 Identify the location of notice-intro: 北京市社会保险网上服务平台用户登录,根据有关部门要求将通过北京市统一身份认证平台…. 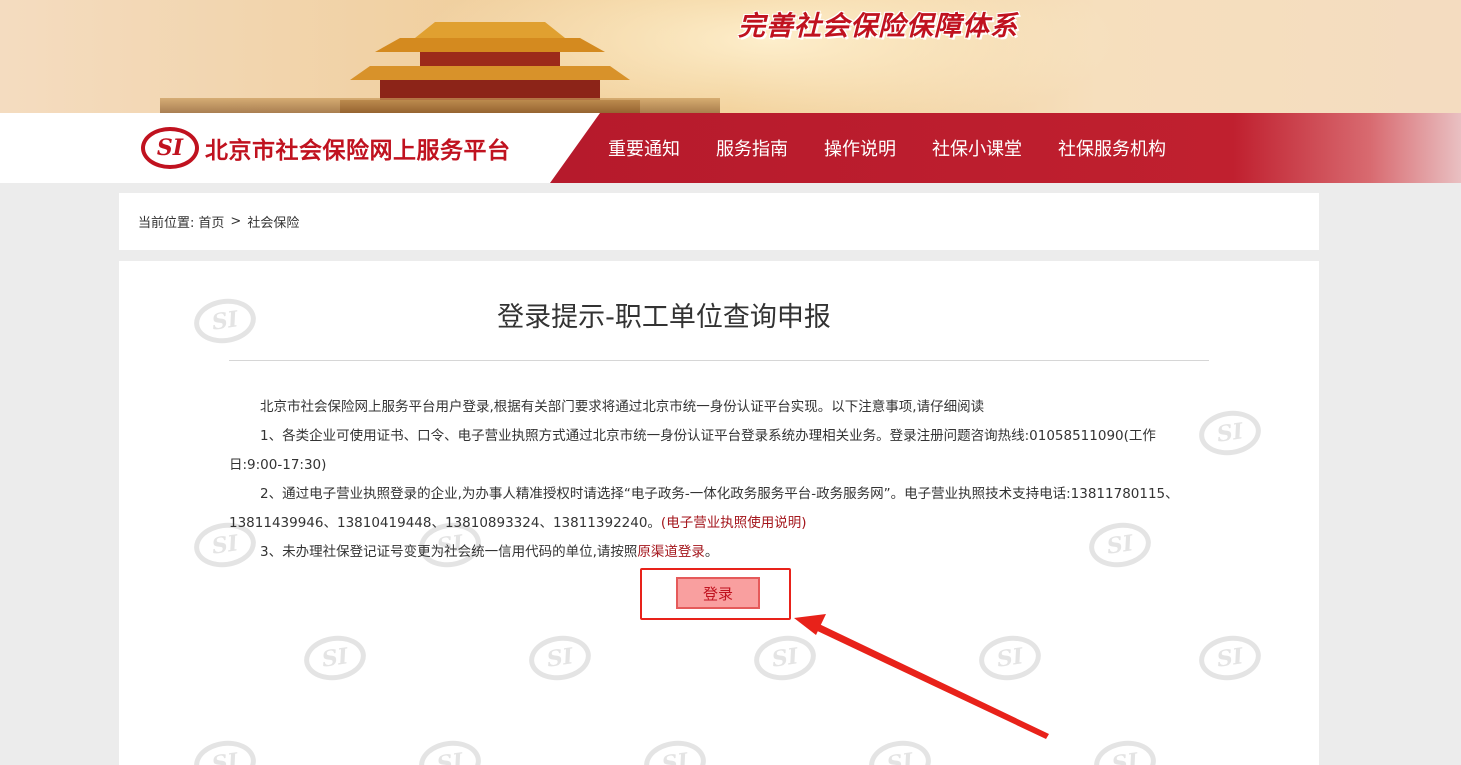
(622, 407).